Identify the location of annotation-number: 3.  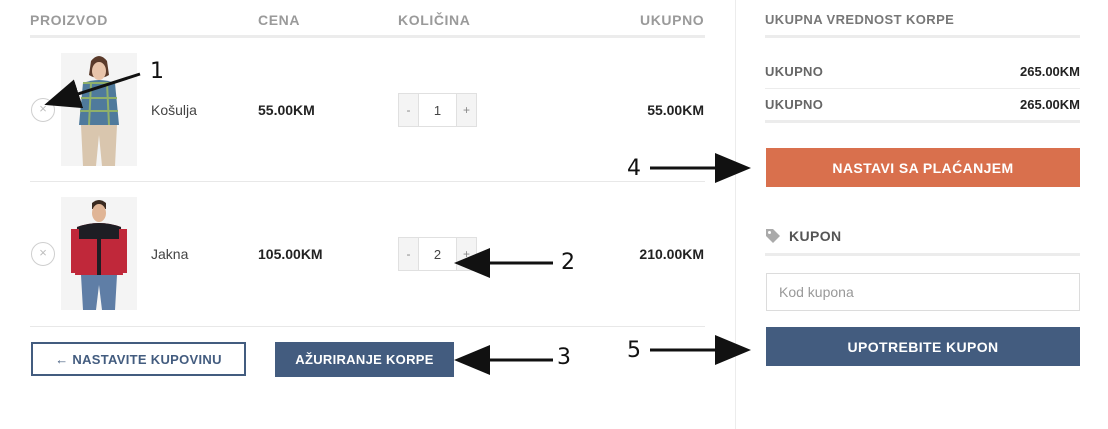
(564, 357).